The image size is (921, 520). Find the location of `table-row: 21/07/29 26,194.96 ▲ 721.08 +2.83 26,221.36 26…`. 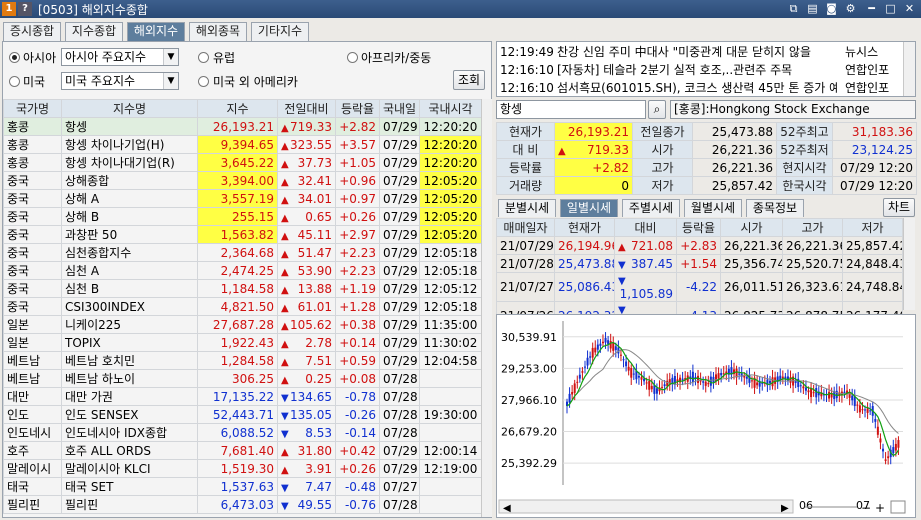

table-row: 21/07/29 26,194.96 ▲ 721.08 +2.83 26,221.36 26… is located at coordinates (699, 245).